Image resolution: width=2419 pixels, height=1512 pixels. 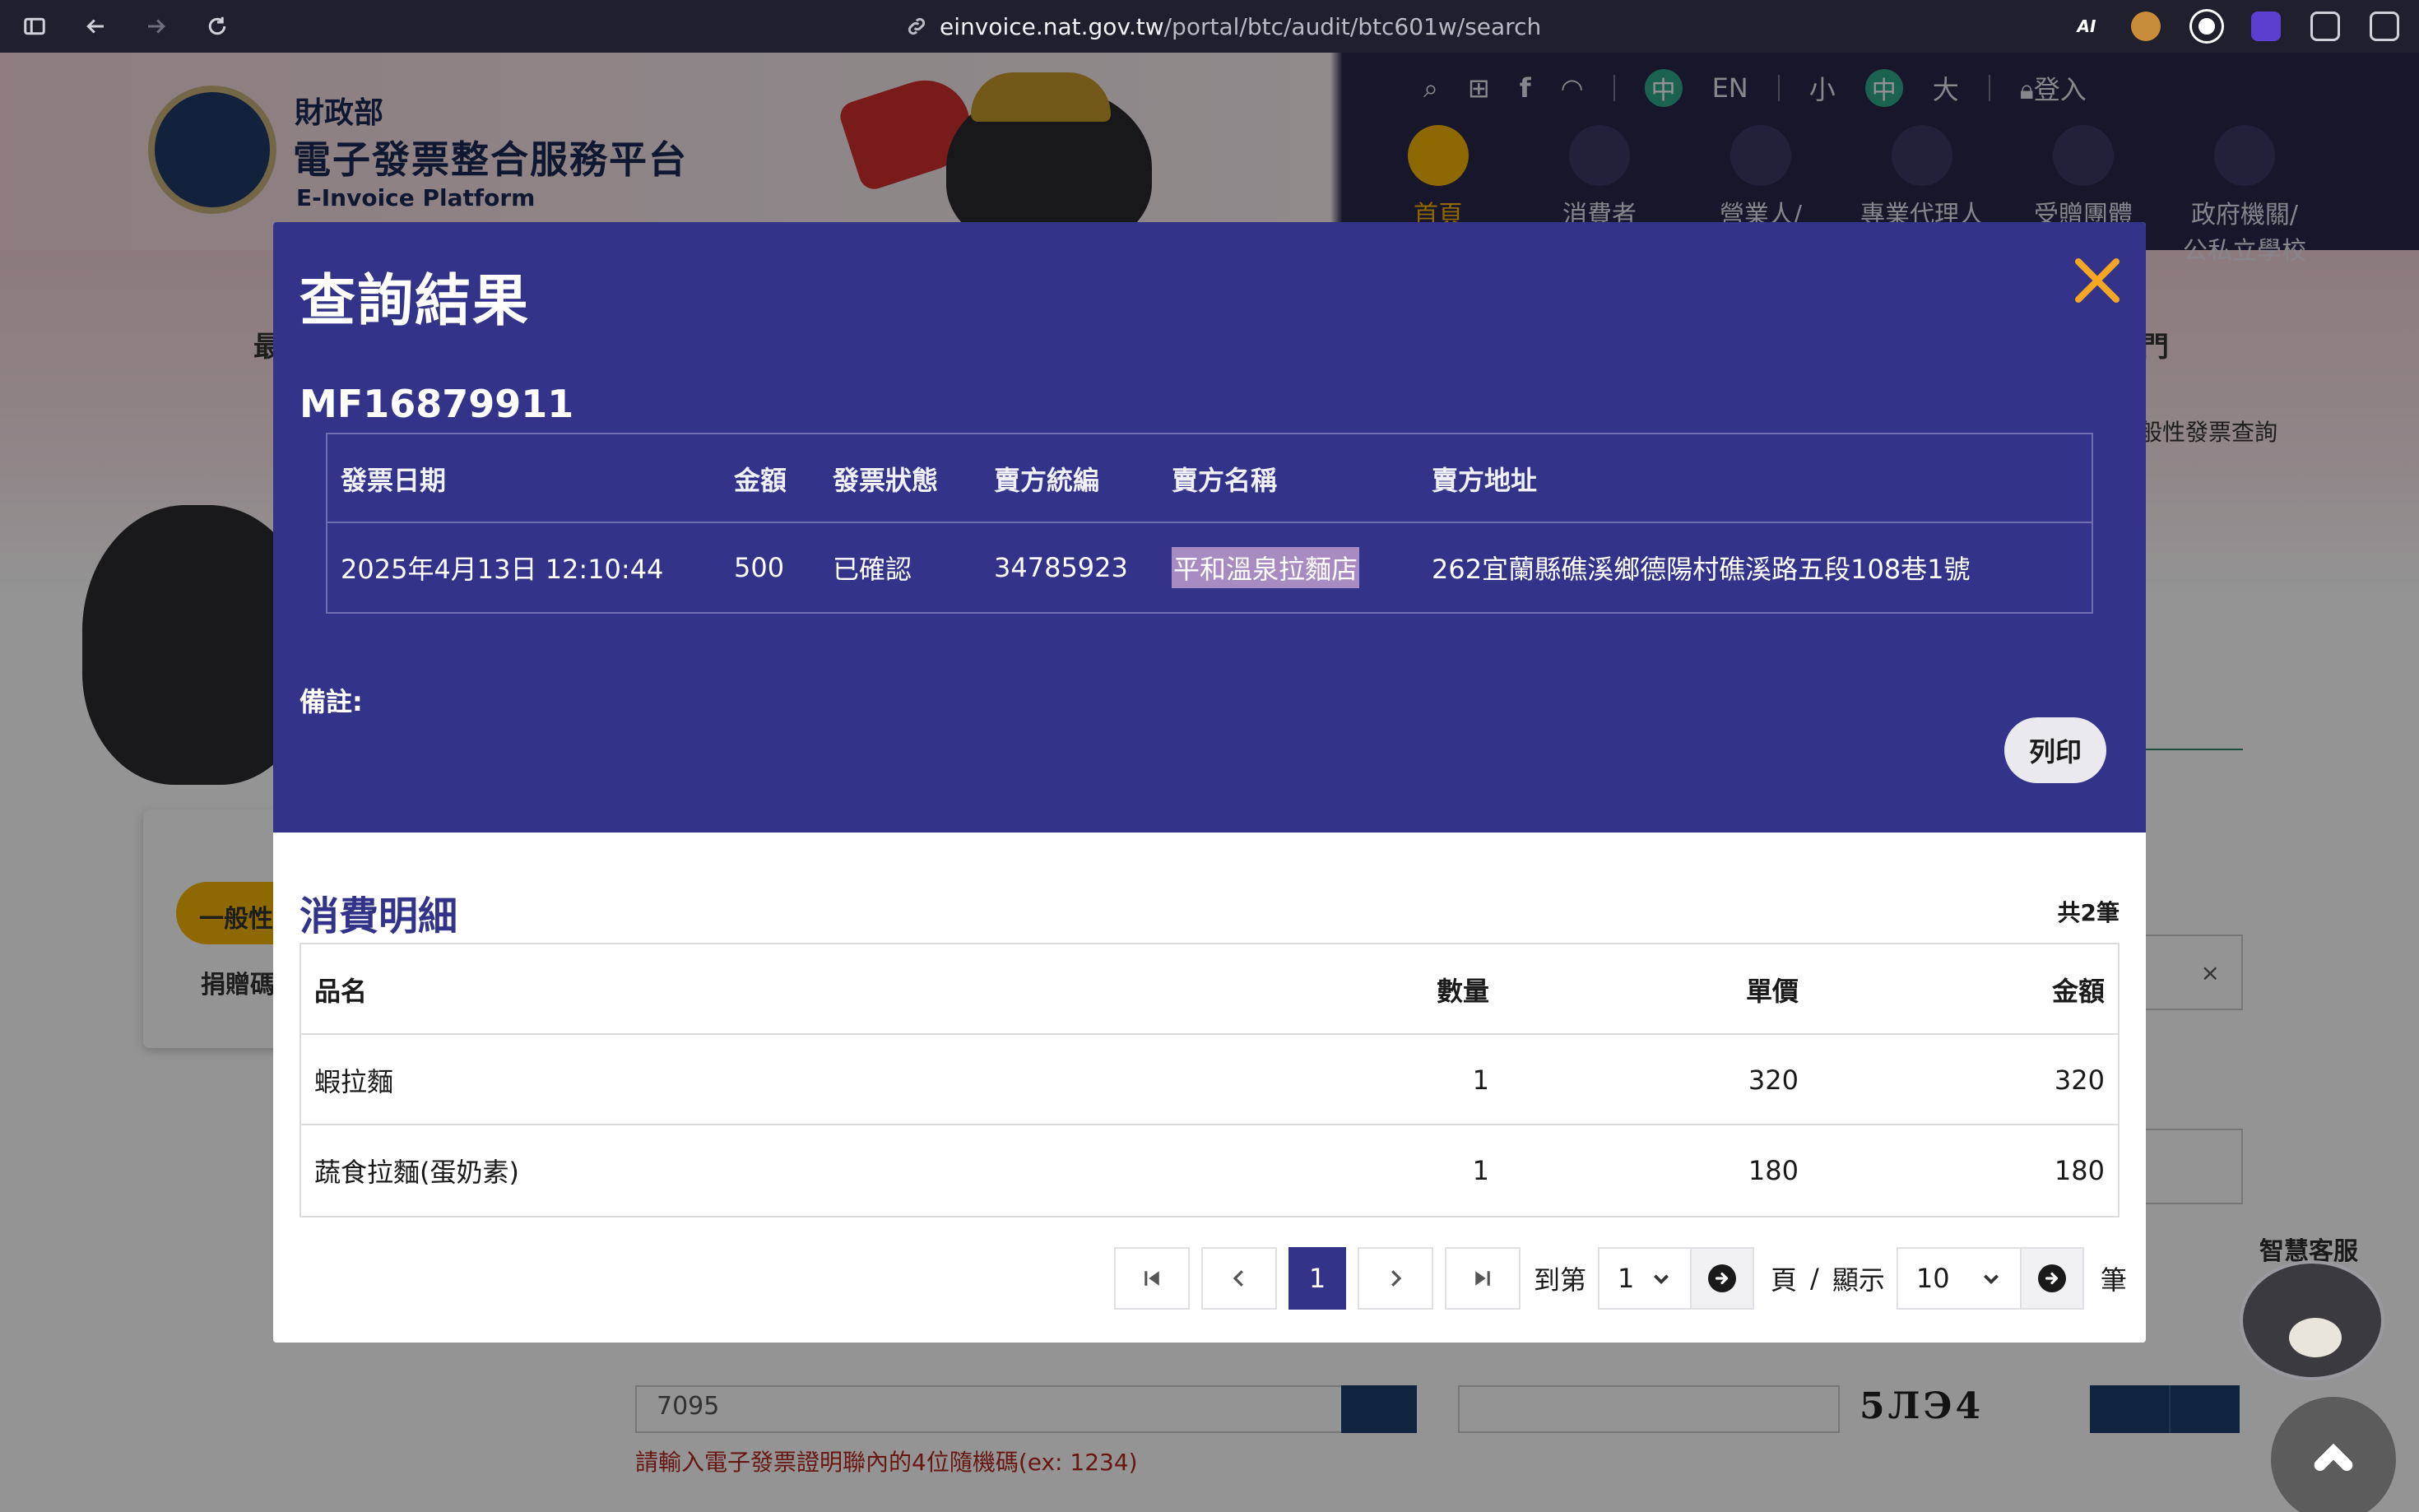 What do you see at coordinates (1772, 991) in the screenshot?
I see `header-unit-price: 單價` at bounding box center [1772, 991].